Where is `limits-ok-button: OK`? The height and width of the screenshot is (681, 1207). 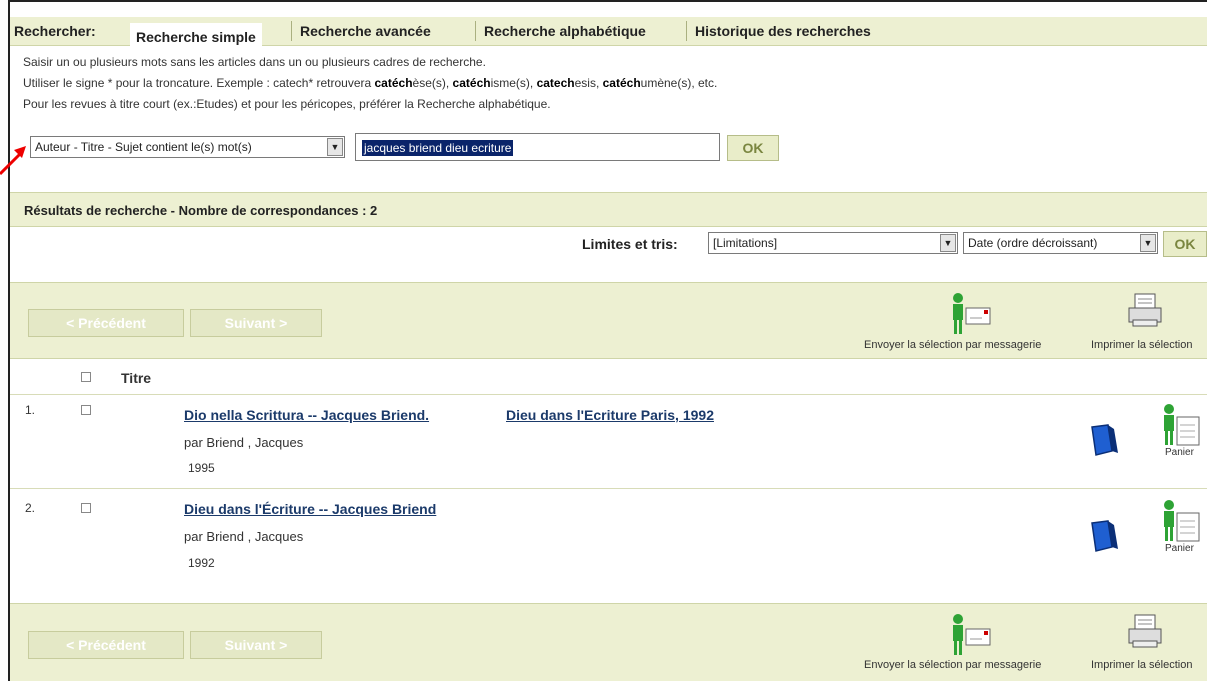
limits-ok-button: OK is located at coordinates (1185, 244).